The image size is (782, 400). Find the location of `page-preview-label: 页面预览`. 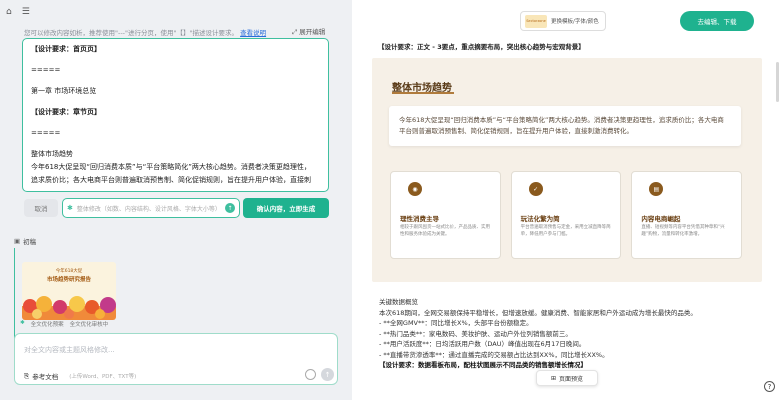

page-preview-label: 页面预览 is located at coordinates (571, 379).